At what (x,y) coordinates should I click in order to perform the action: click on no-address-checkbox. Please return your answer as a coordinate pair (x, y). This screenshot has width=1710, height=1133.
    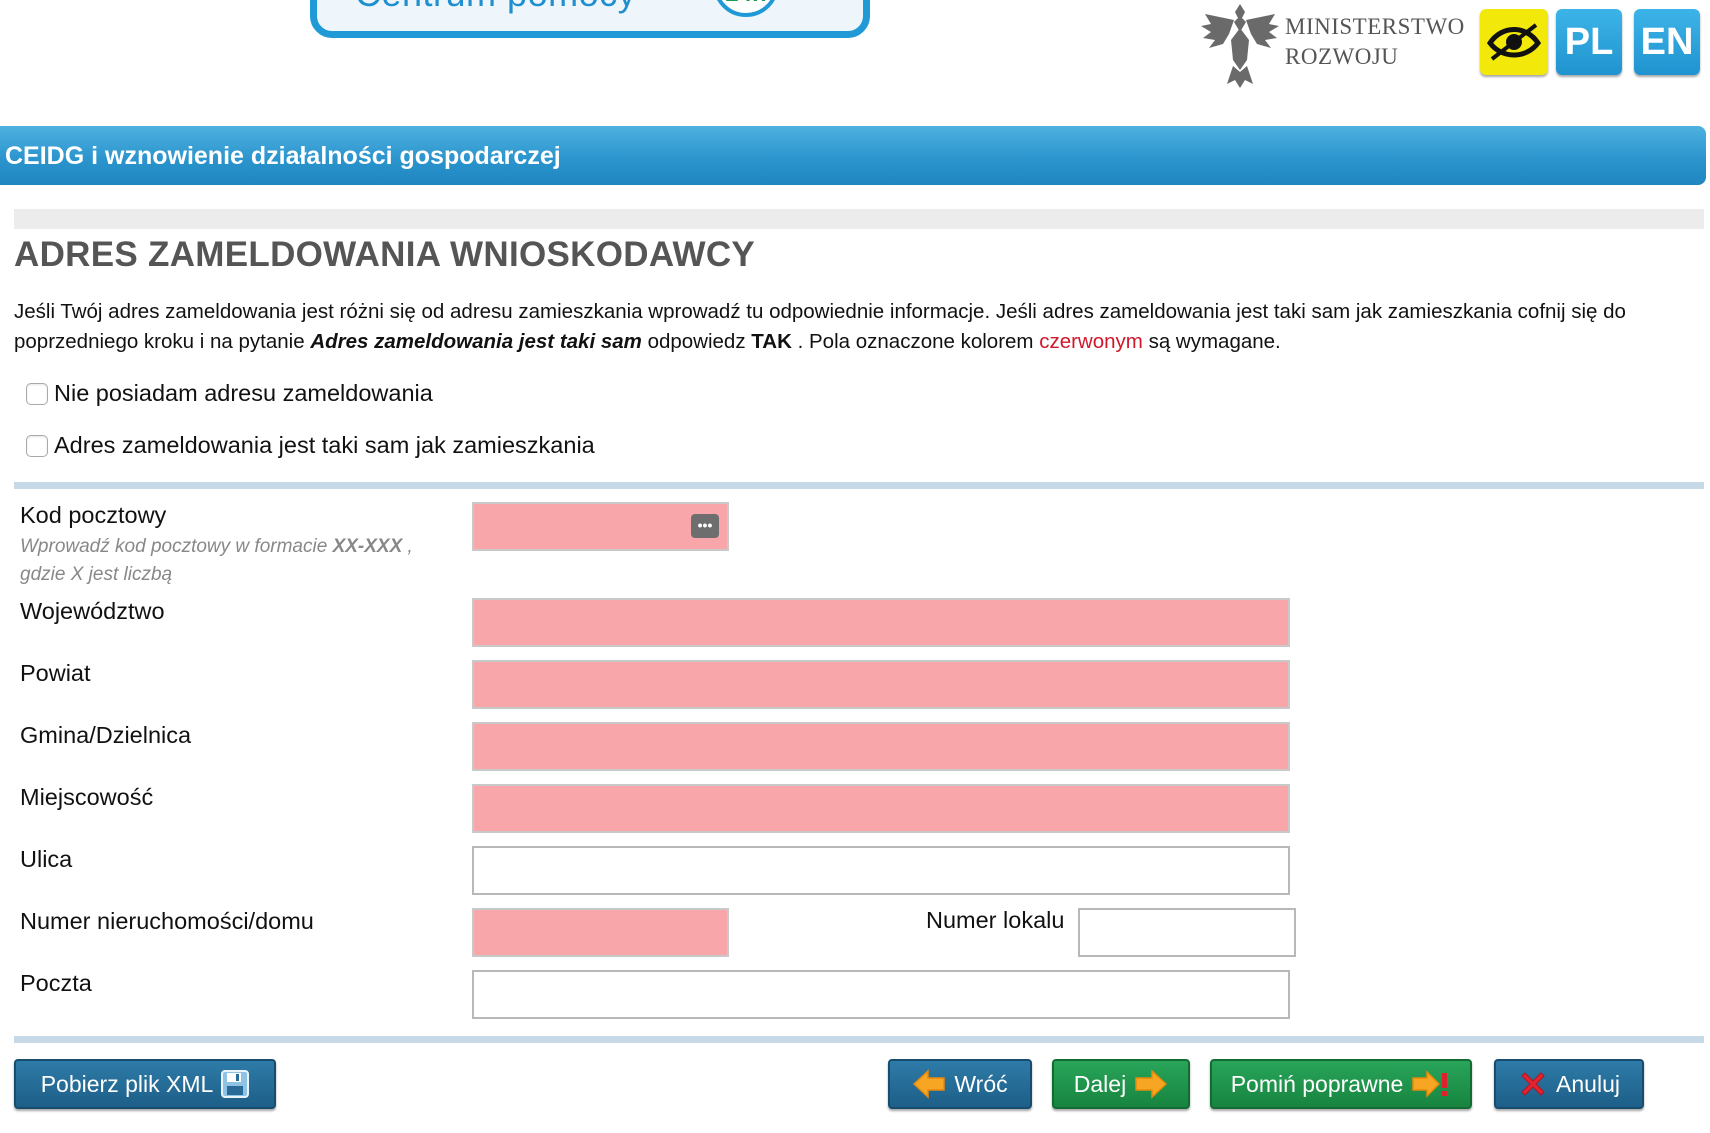
    Looking at the image, I should click on (37, 393).